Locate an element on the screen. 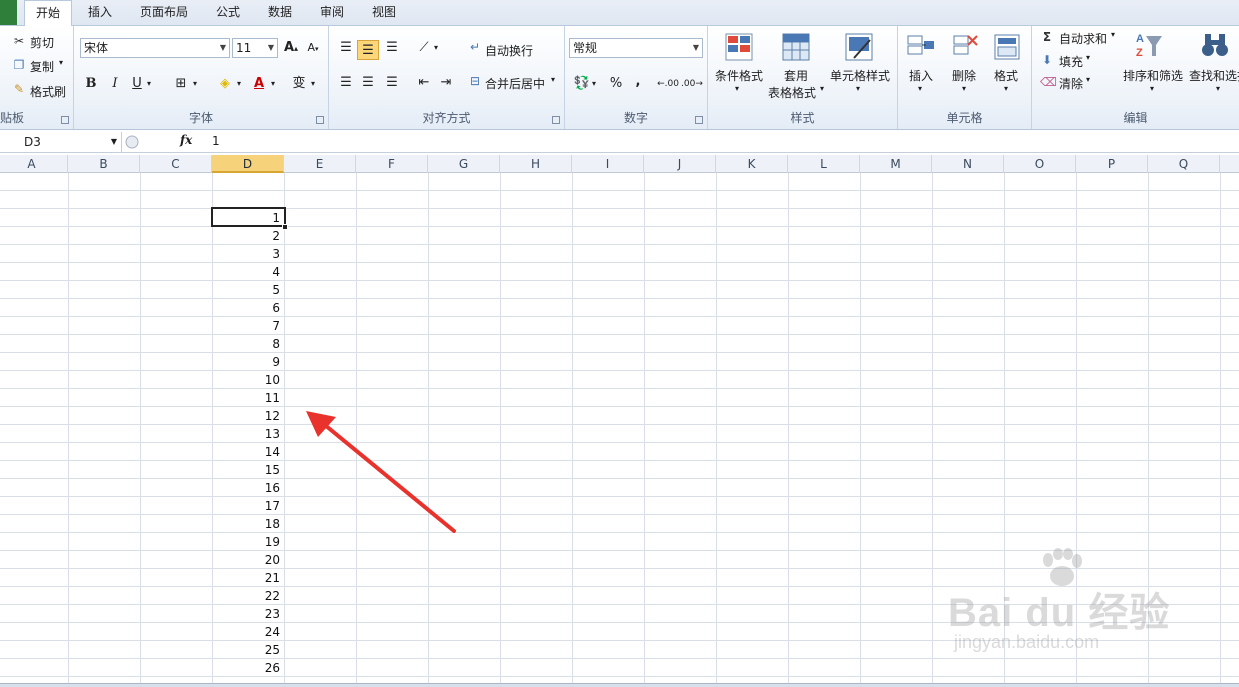  align-left-icon: ☰ is located at coordinates (346, 83).